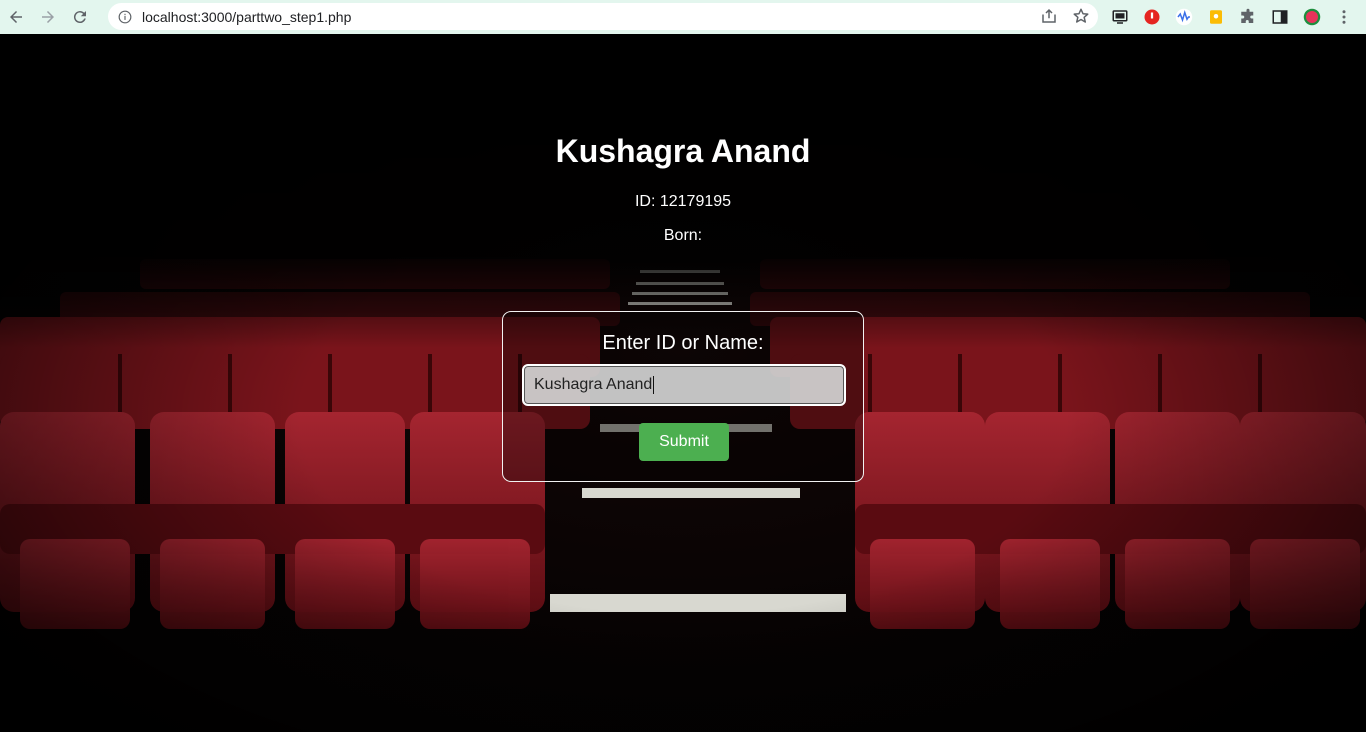 The image size is (1366, 732). I want to click on forward-button, so click(48, 17).